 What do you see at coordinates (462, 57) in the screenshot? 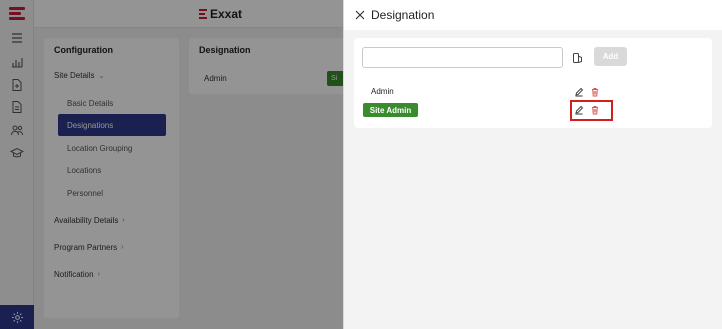
I see `designation-input` at bounding box center [462, 57].